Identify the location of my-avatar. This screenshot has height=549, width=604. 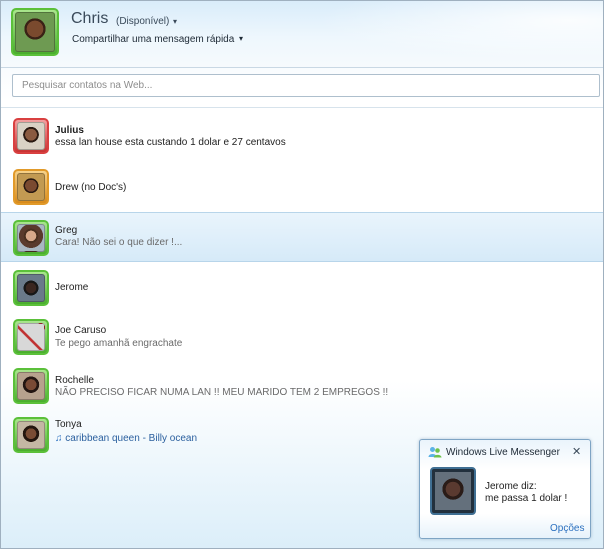
(35, 32).